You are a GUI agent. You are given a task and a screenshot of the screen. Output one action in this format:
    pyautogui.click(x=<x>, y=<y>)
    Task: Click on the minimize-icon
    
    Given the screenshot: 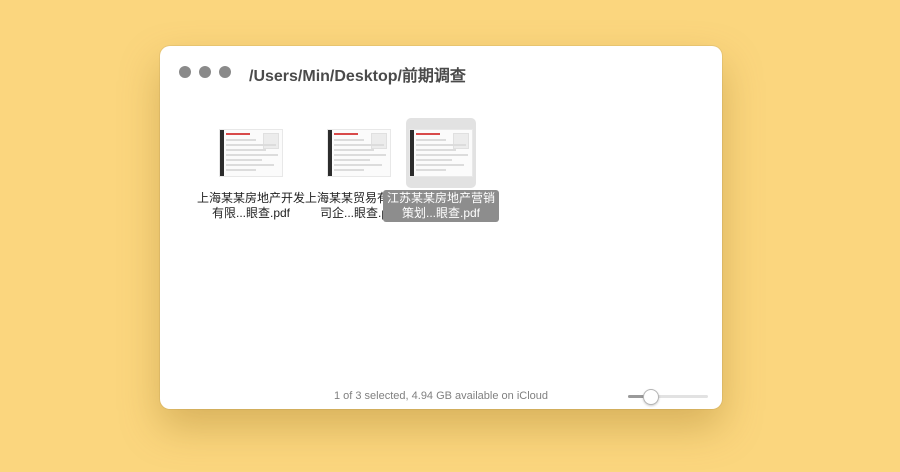 What is the action you would take?
    pyautogui.click(x=205, y=72)
    